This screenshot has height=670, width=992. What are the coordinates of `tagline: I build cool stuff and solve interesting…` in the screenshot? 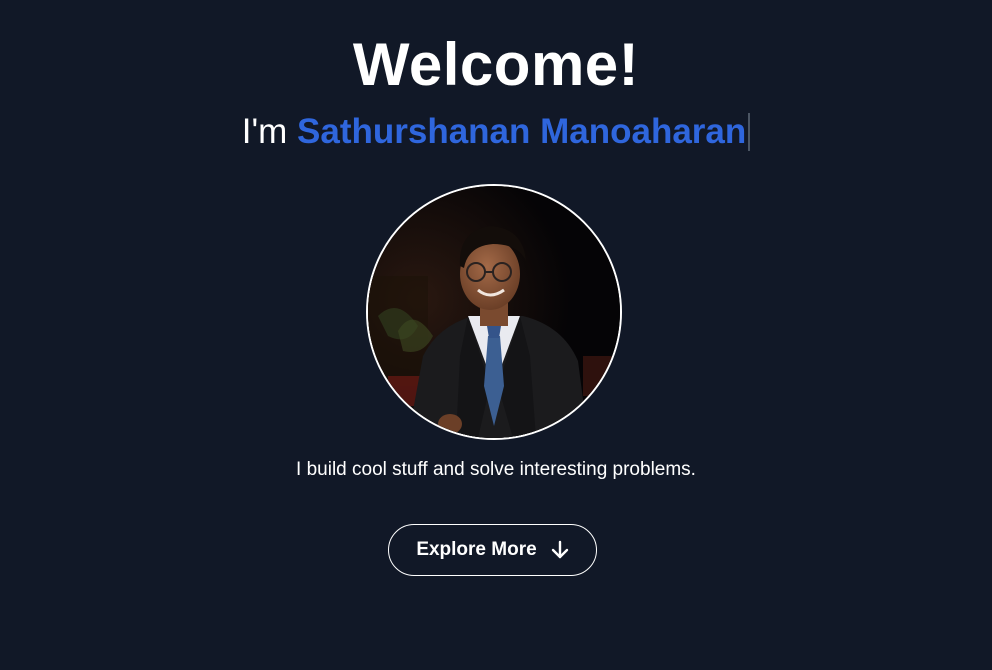 It's located at (496, 469).